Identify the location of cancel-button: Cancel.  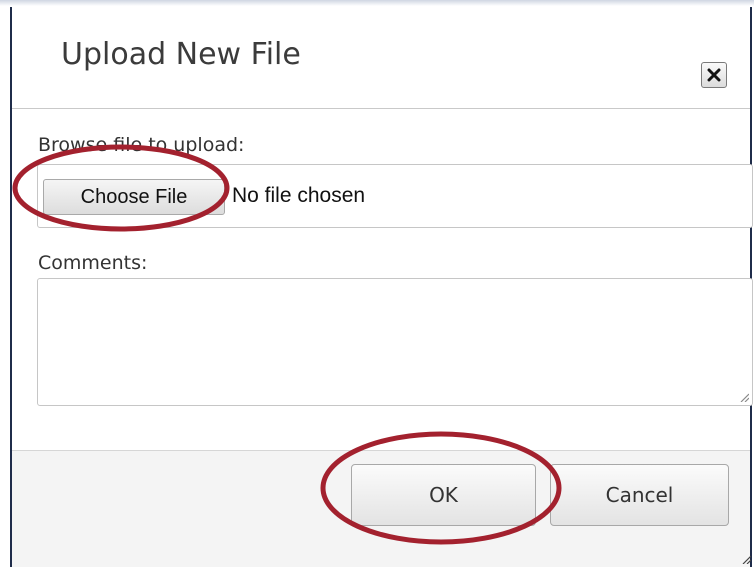
(639, 495).